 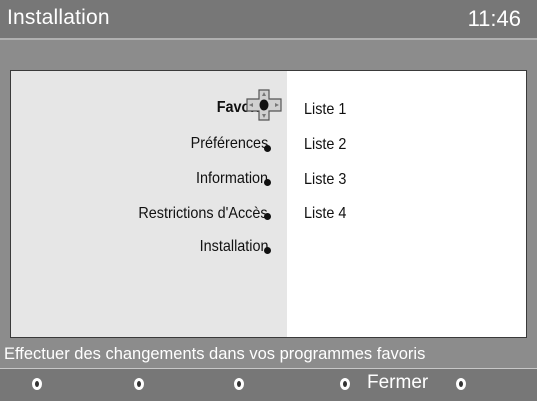 I want to click on menu-item-installation: Installation, so click(x=233, y=247).